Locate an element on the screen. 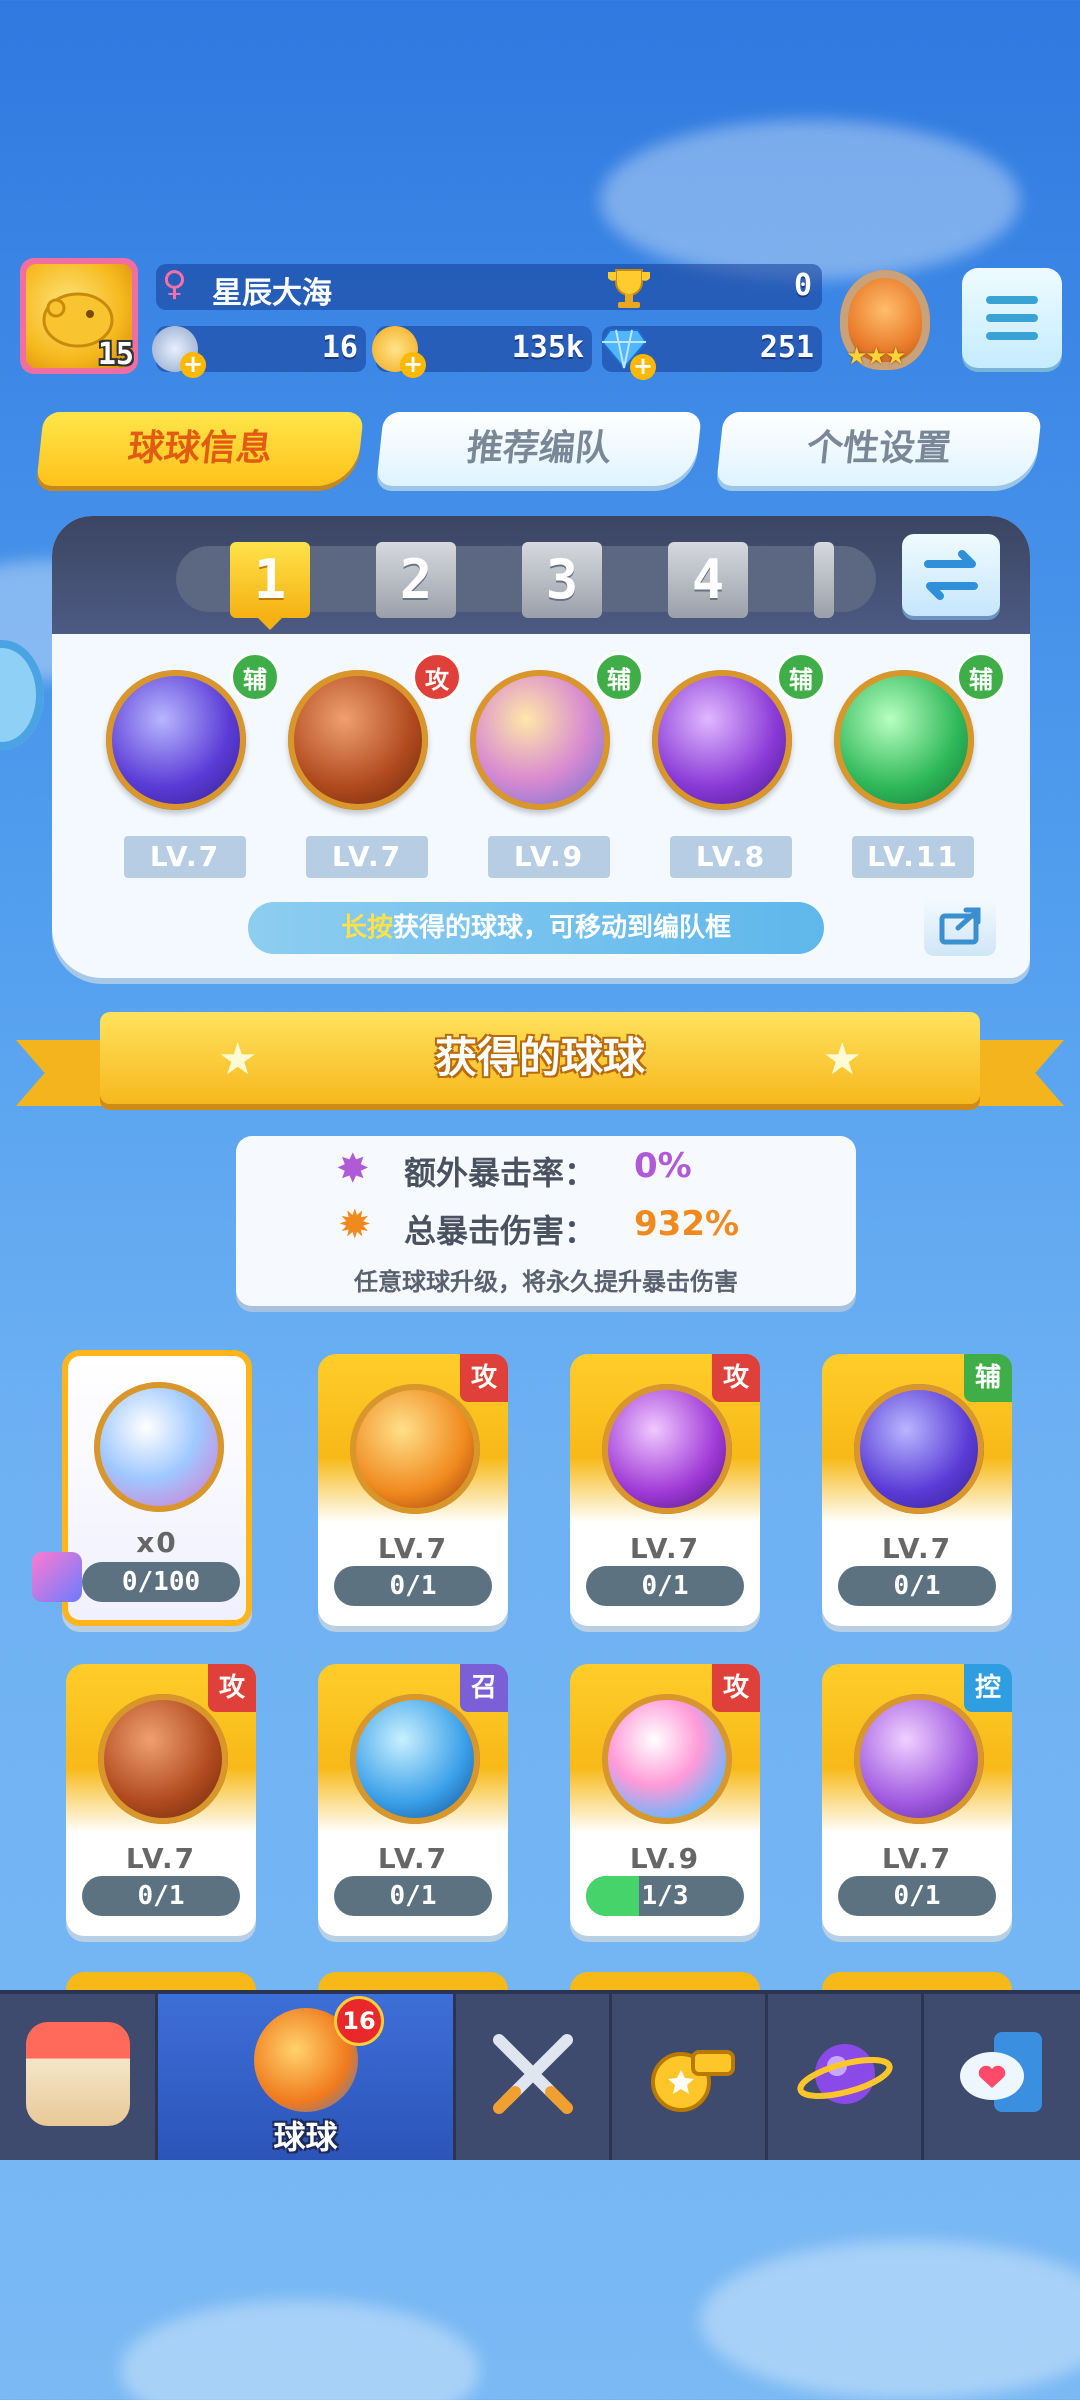 The image size is (1080, 2400). ball-card: 攻 LV.9 1/3 is located at coordinates (665, 1800).